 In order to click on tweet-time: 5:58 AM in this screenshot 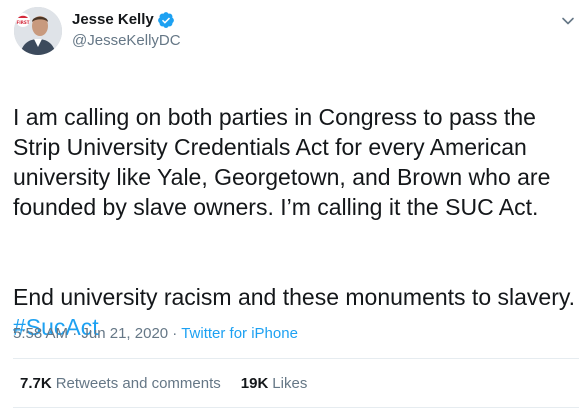, I will do `click(40, 333)`.